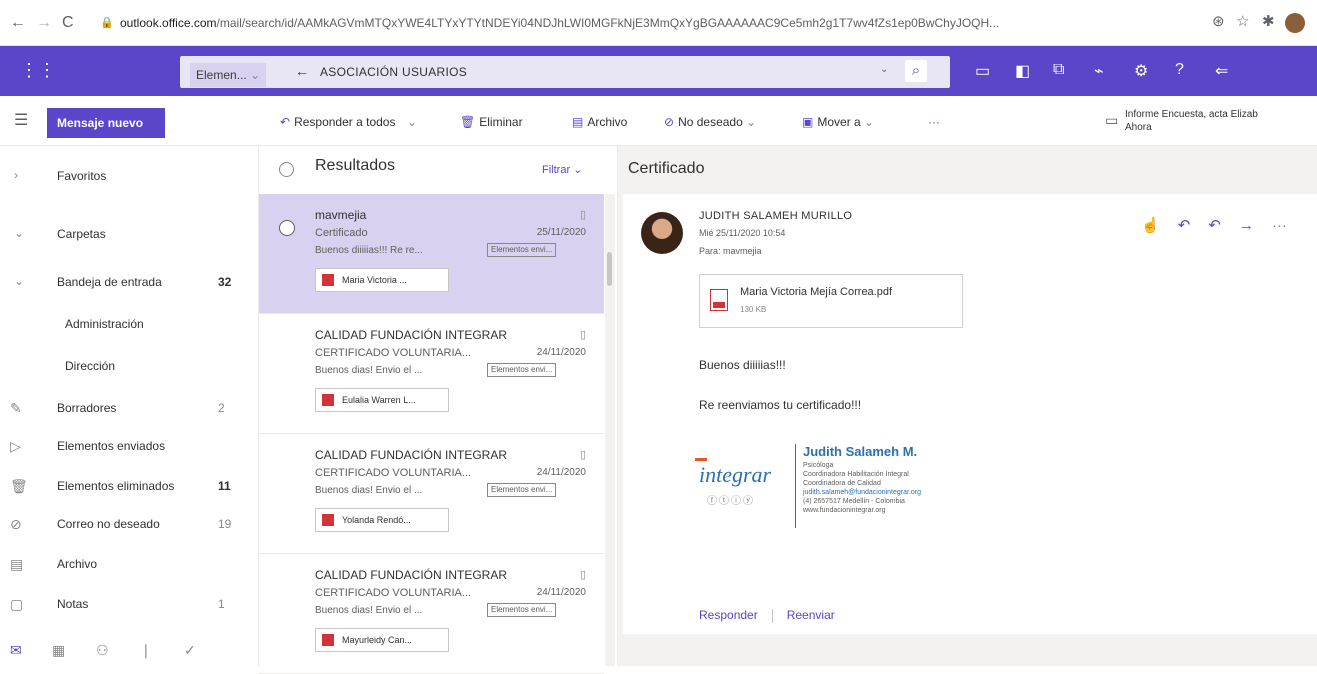 The width and height of the screenshot is (1317, 674). I want to click on select-all-checkbox, so click(286, 169).